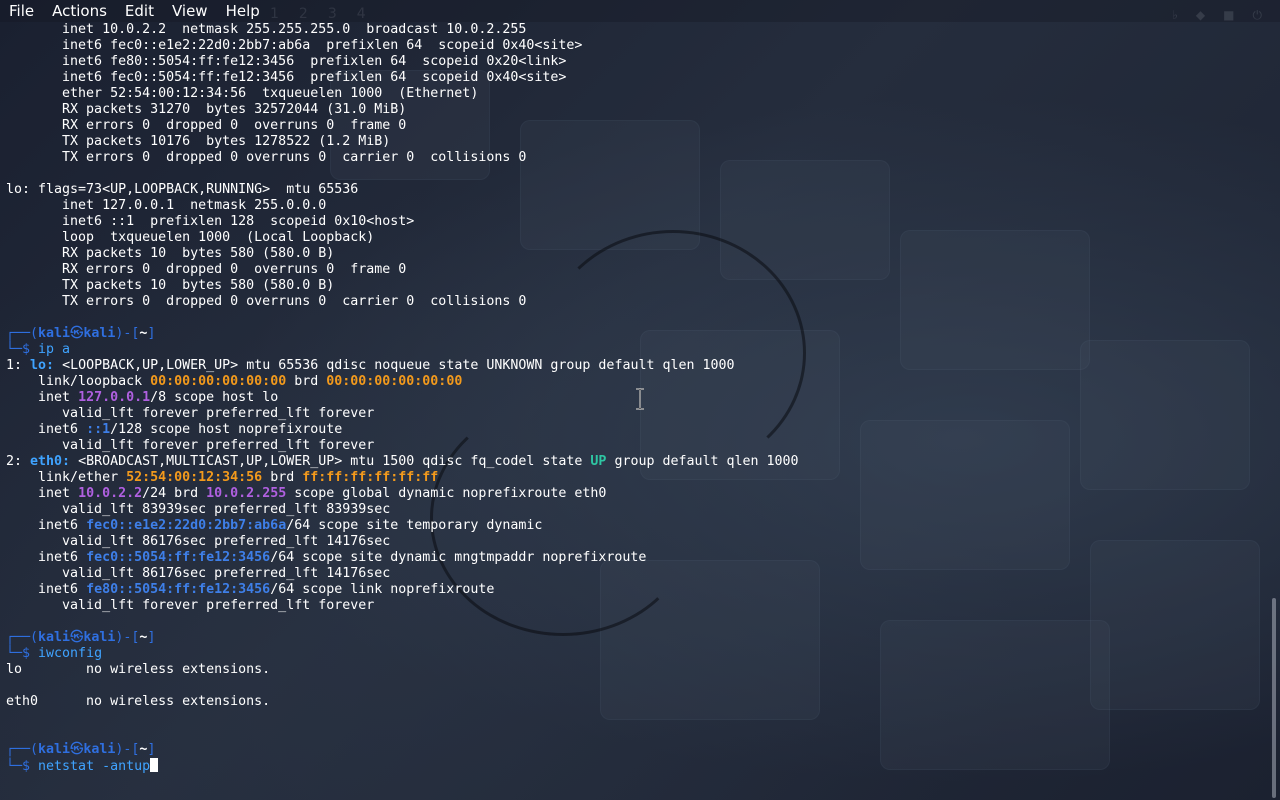  What do you see at coordinates (66, 477) in the screenshot?
I see `output-text: link/ether` at bounding box center [66, 477].